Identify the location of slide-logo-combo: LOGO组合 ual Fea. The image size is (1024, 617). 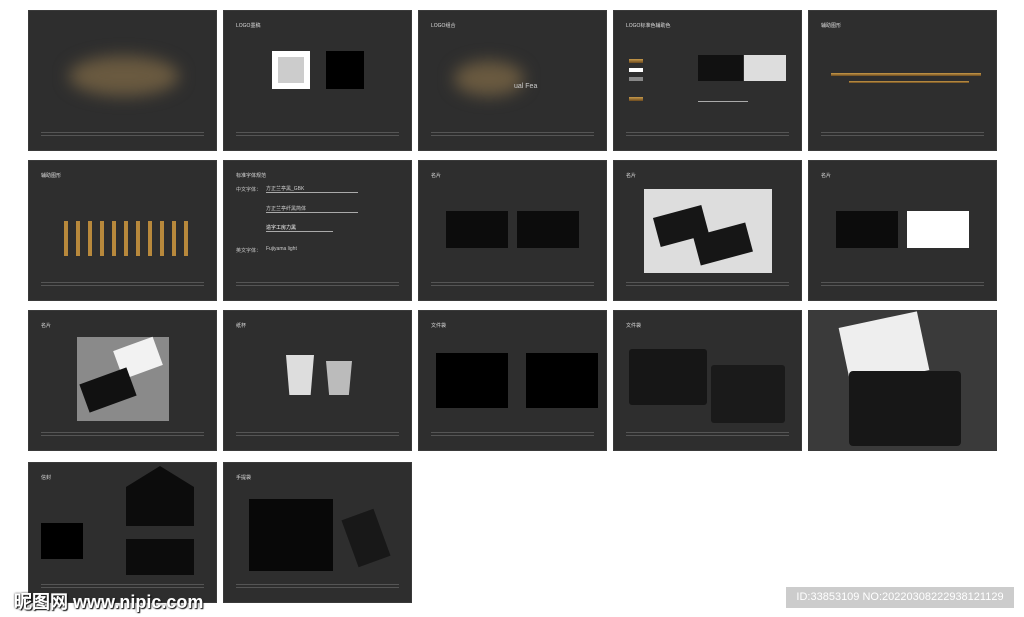
(512, 80).